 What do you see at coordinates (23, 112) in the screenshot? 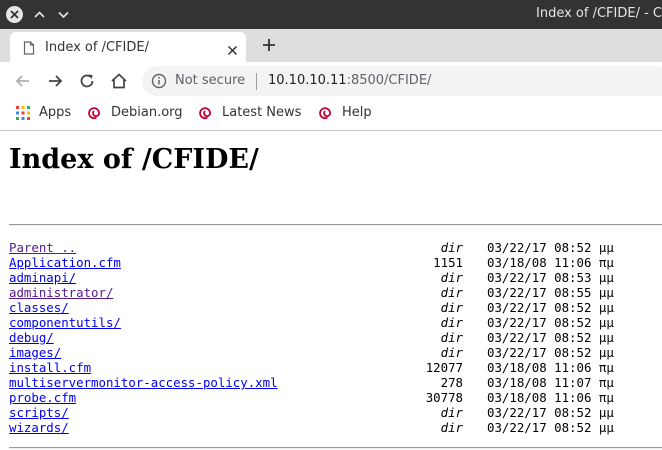
I see `apps-grid-icon` at bounding box center [23, 112].